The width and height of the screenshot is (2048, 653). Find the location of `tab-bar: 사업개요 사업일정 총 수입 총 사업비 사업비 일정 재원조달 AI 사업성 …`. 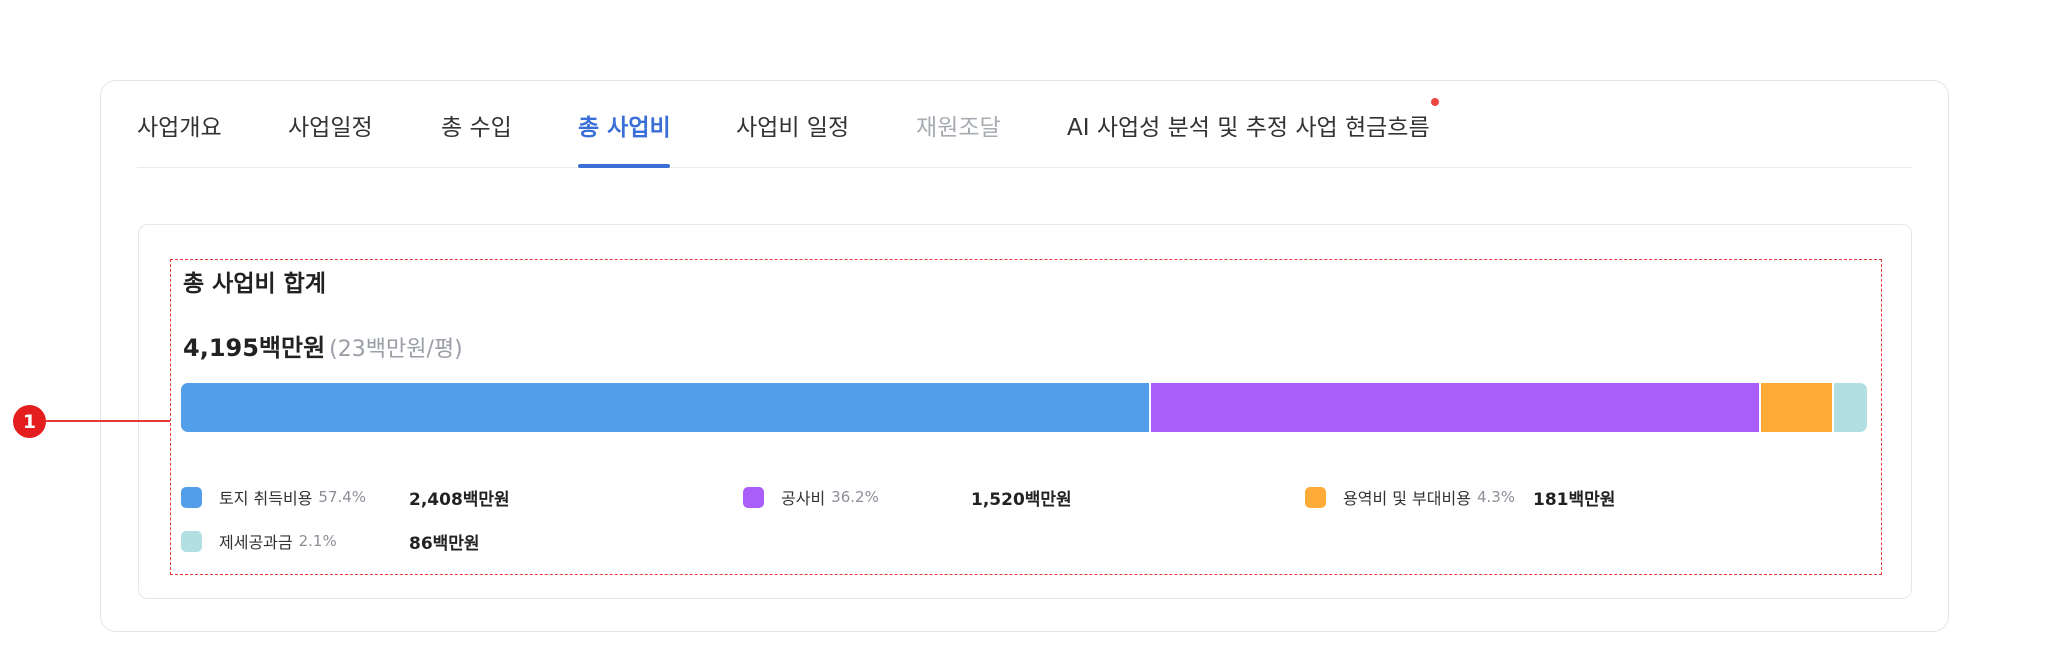

tab-bar: 사업개요 사업일정 총 수입 총 사업비 사업비 일정 재원조달 AI 사업성 … is located at coordinates (1024, 134).